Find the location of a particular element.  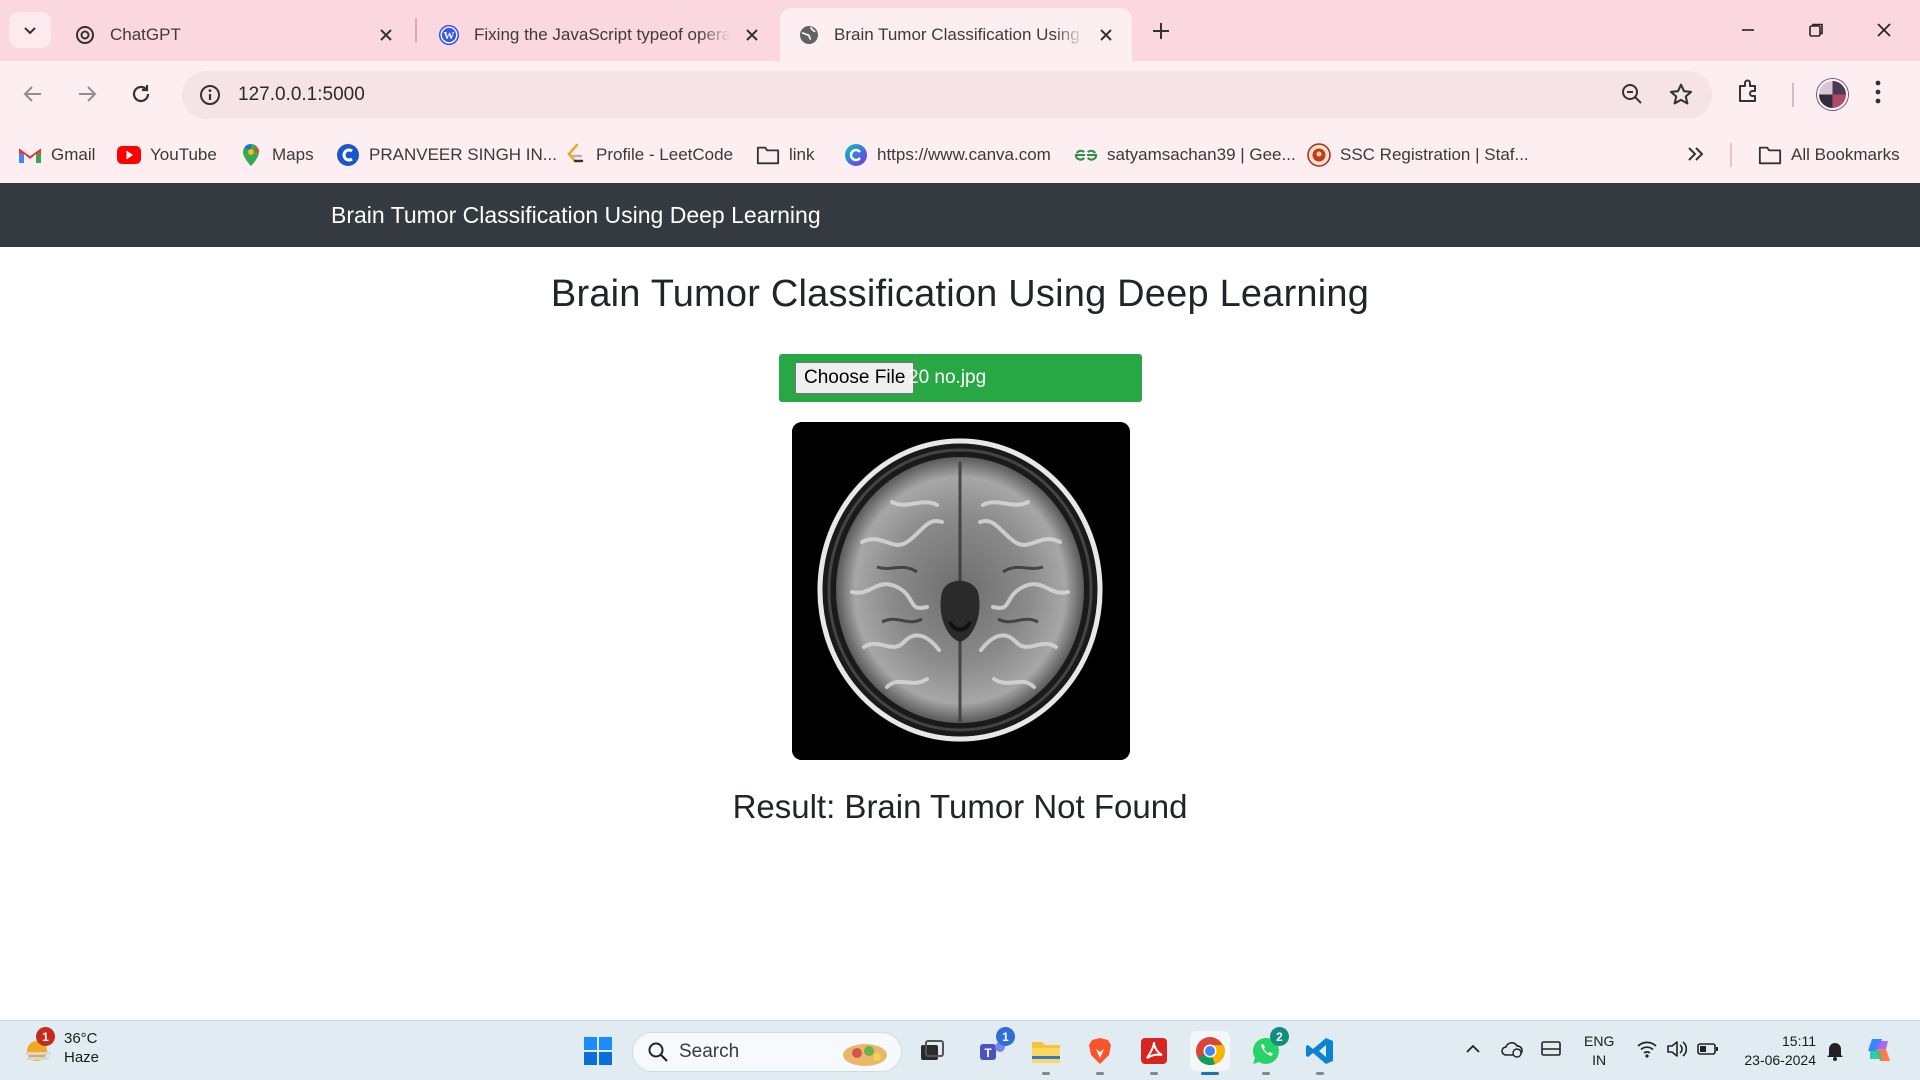

search-label: Search is located at coordinates (709, 1051).